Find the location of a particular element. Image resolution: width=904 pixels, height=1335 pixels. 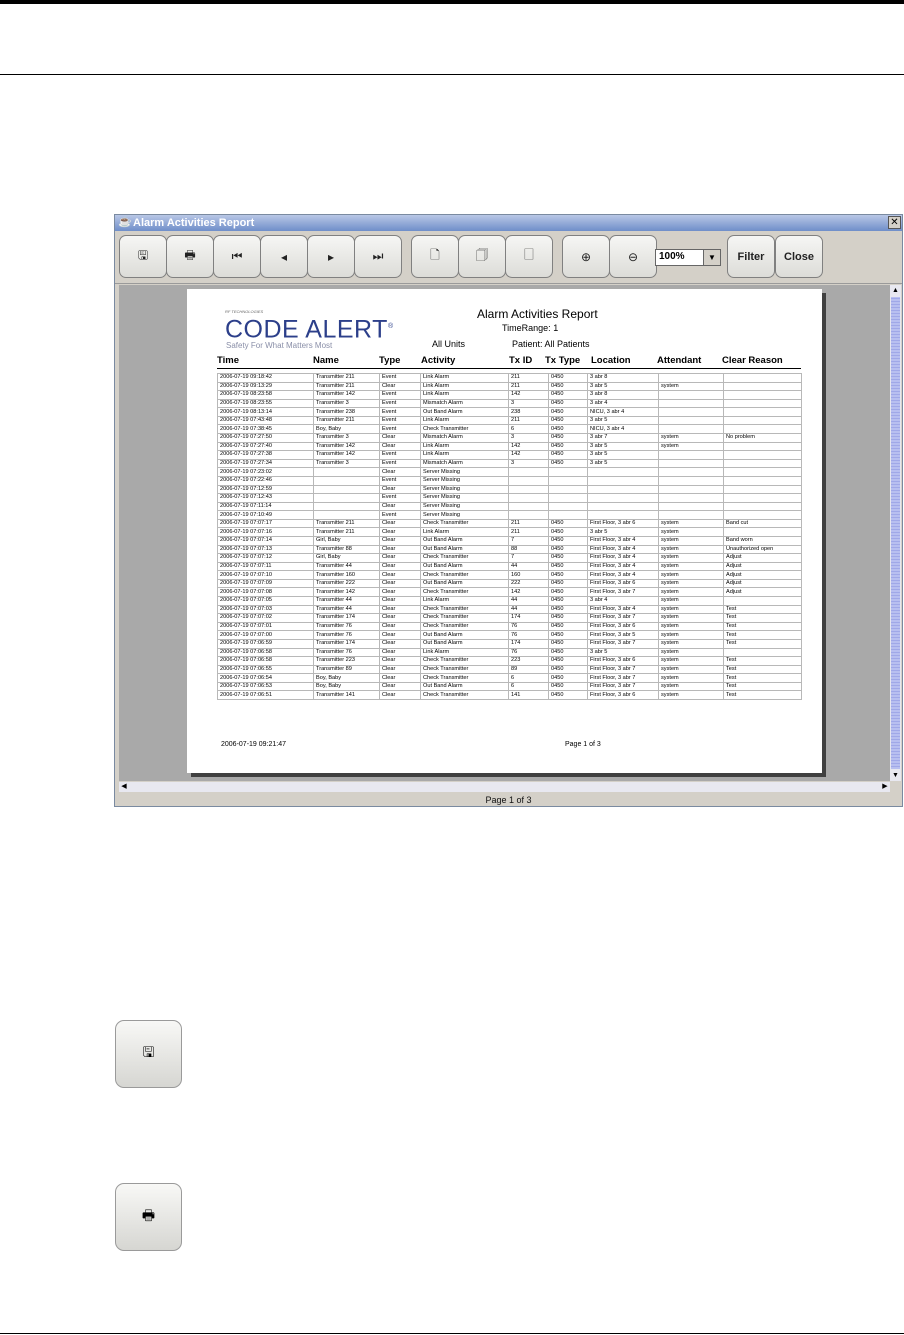

scroll-up-icon: ▲ is located at coordinates (895, 290).